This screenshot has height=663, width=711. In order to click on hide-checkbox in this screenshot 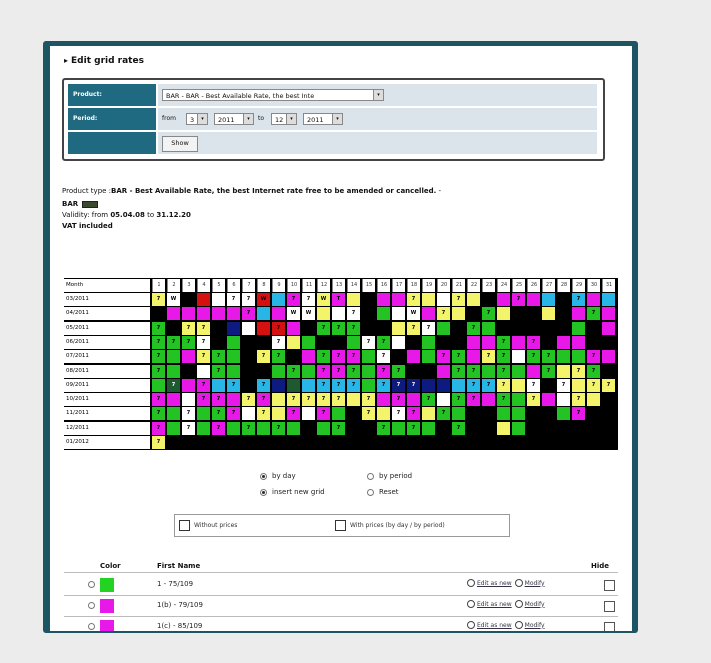, I will do `click(609, 585)`.